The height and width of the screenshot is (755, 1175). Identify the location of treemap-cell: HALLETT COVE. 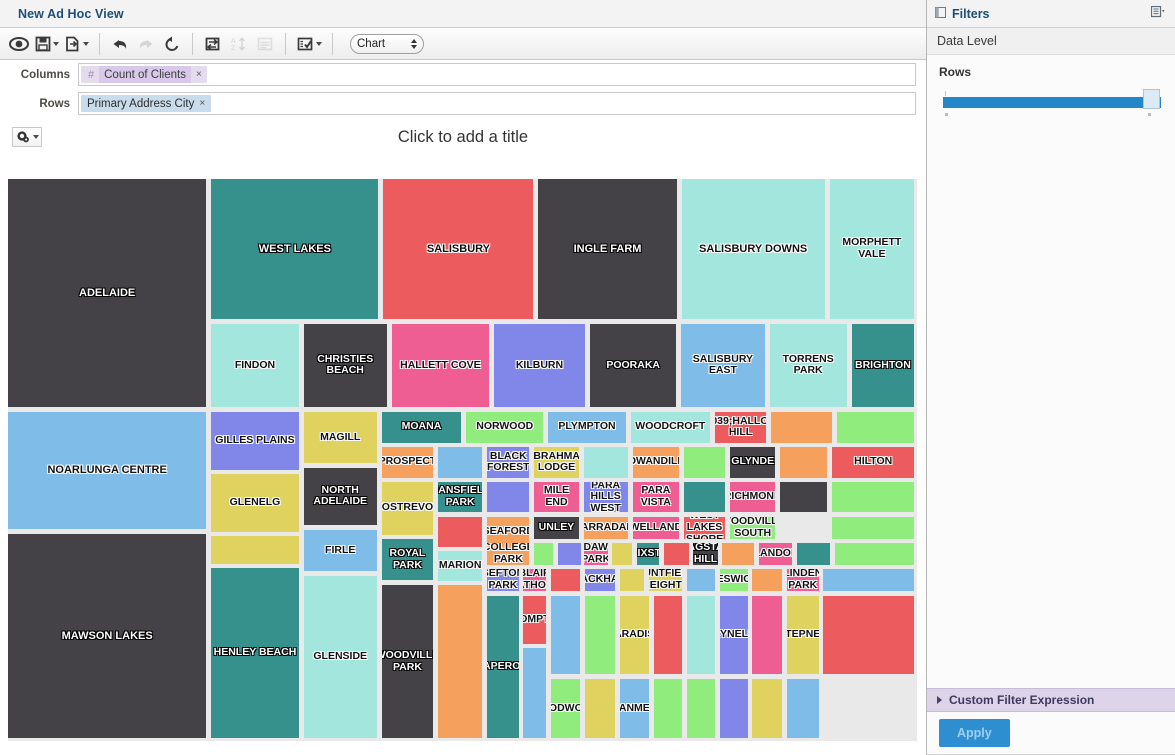
(440, 365).